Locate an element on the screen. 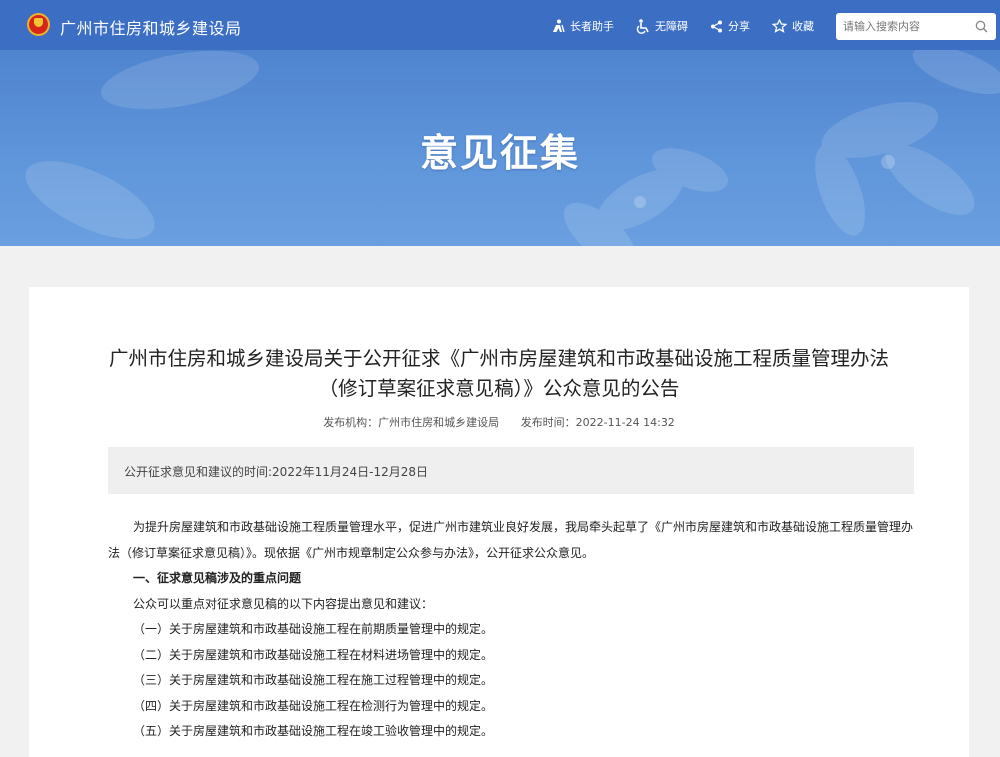 The height and width of the screenshot is (757, 1000). list-item: （二）关于房屋建筑和市政基础设施工程在材料进场管理中的规定。 is located at coordinates (313, 654).